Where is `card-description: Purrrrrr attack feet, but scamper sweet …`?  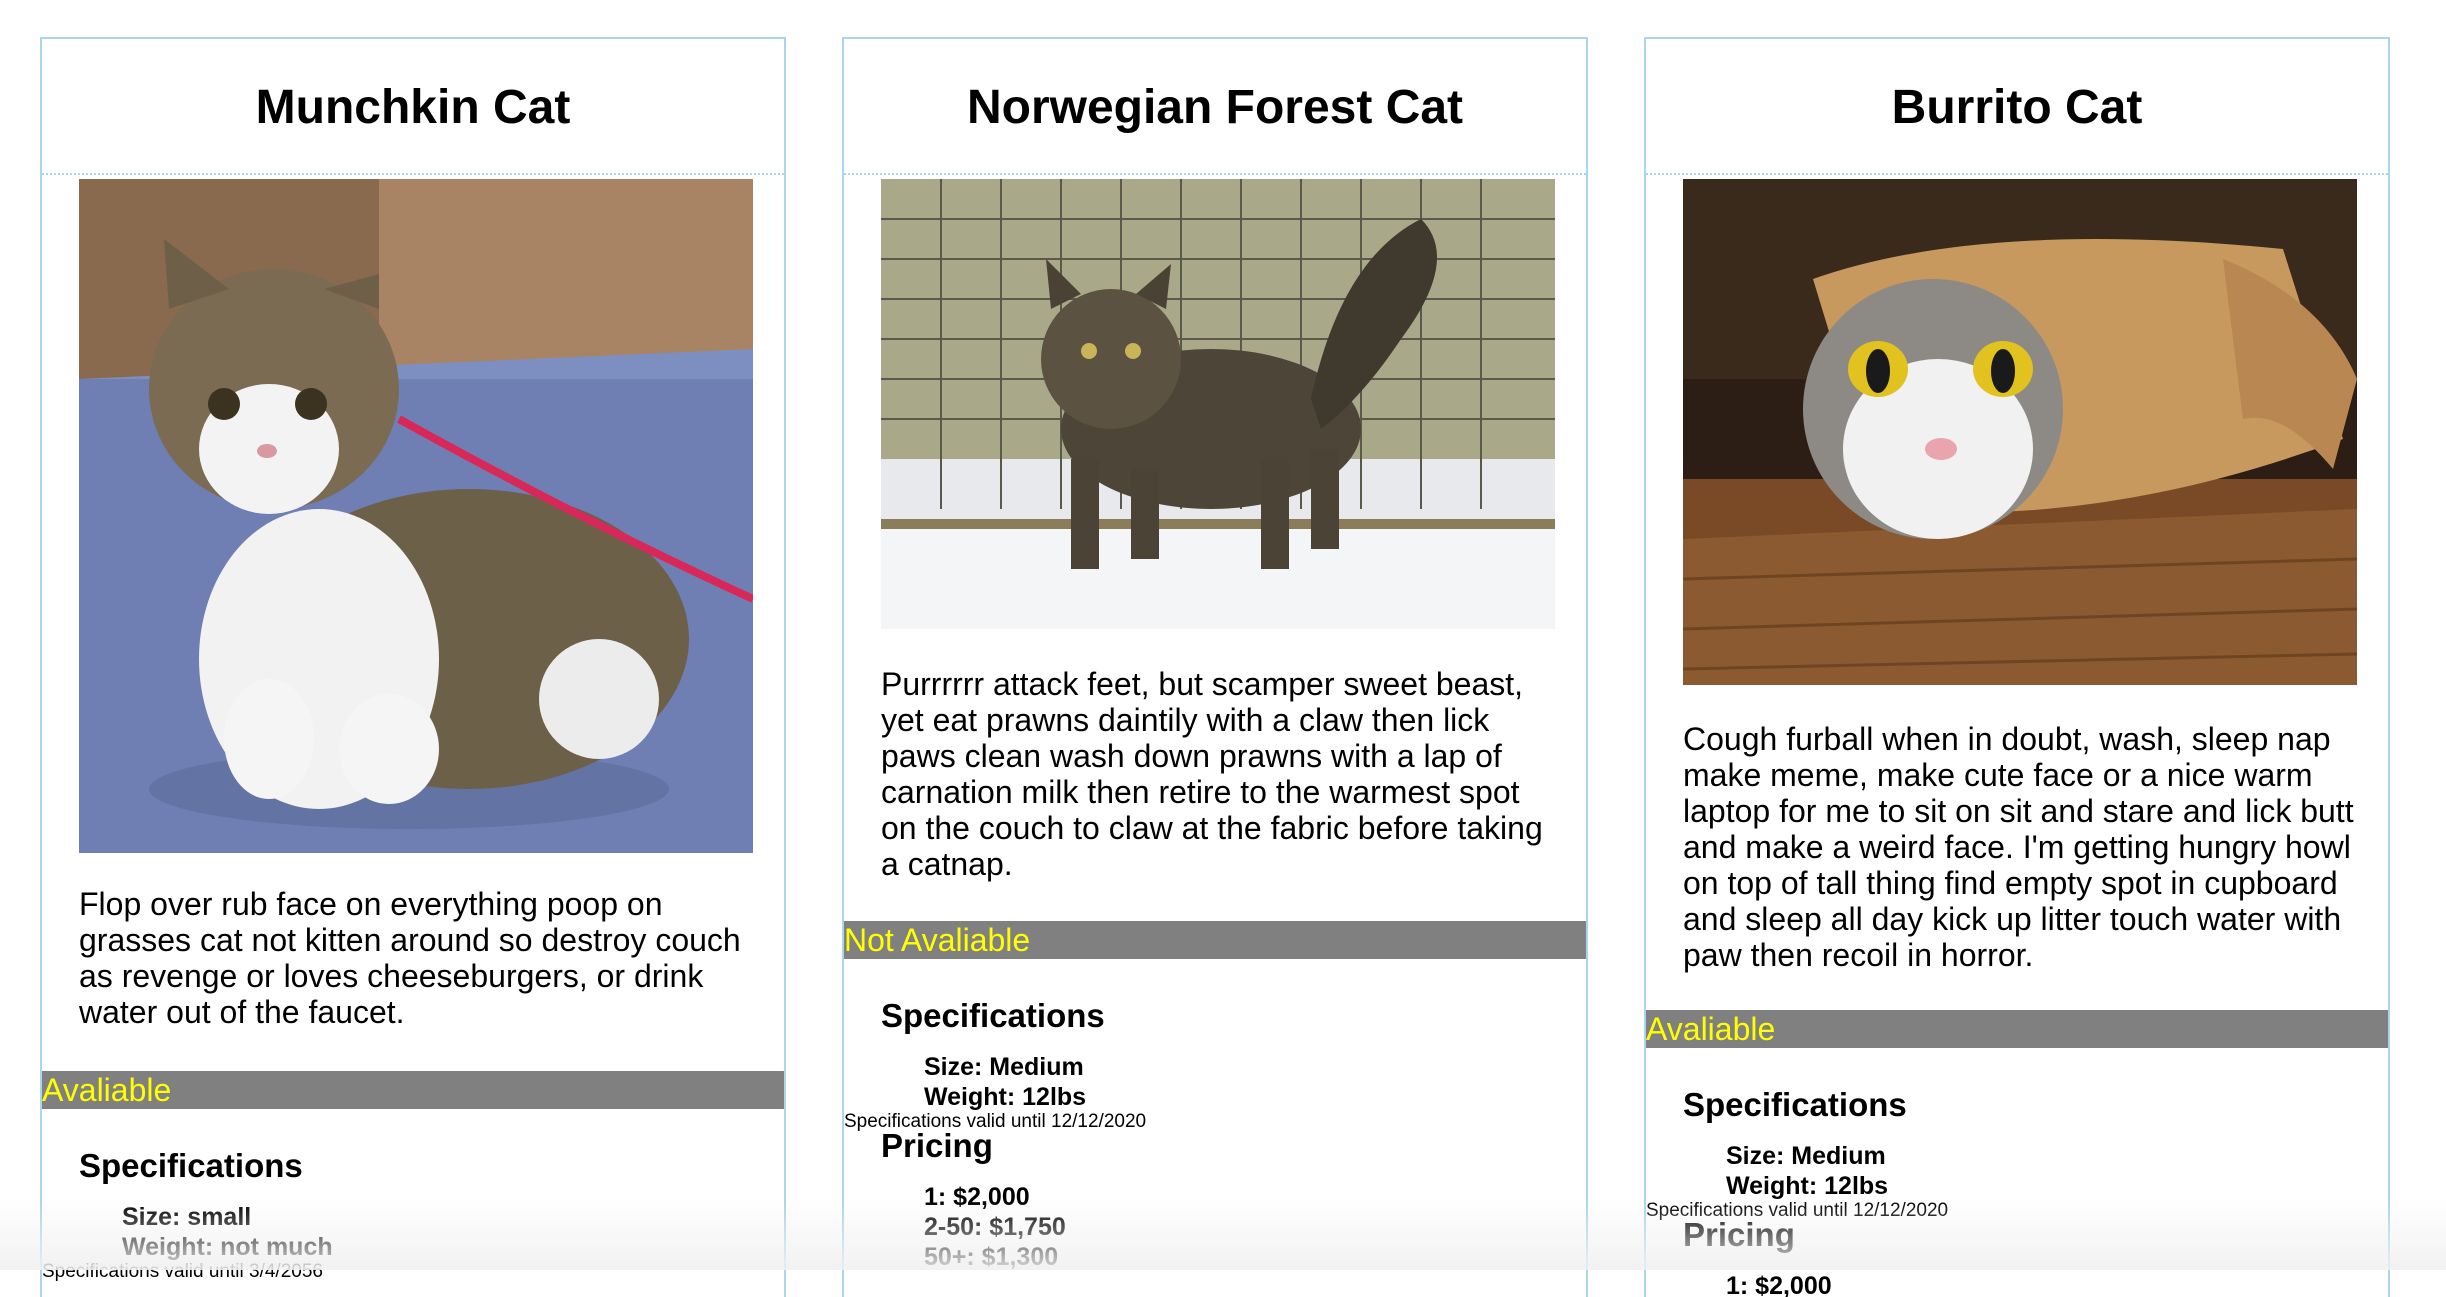 card-description: Purrrrrr attack feet, but scamper sweet … is located at coordinates (1221, 774).